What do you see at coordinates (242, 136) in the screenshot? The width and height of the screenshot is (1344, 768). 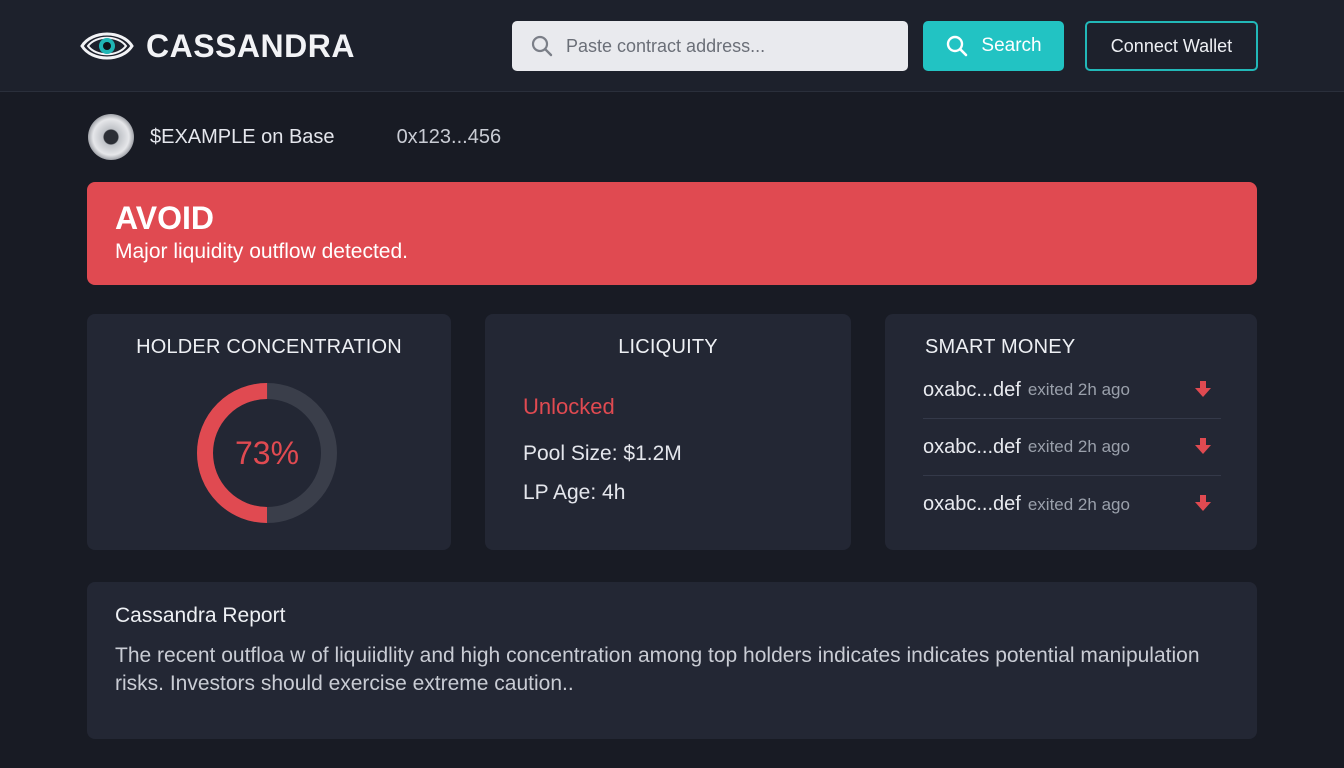 I see `token-name: $EXAMPLE on Base` at bounding box center [242, 136].